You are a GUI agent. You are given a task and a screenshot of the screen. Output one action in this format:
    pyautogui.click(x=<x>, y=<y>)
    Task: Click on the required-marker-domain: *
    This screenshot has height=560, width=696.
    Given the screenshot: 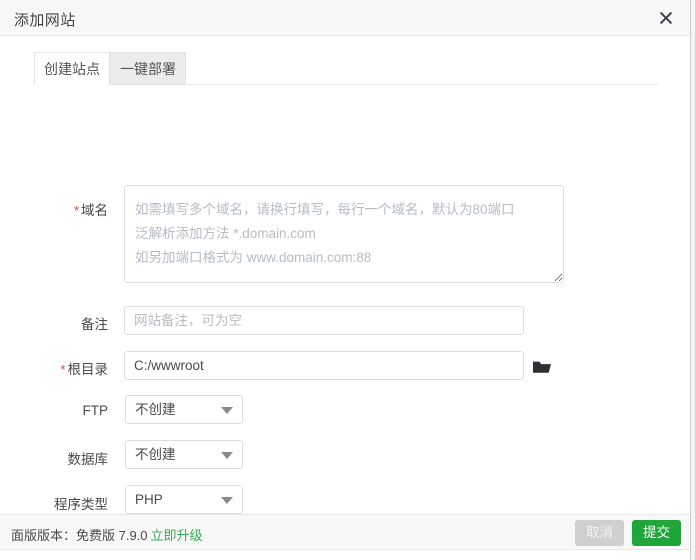 What is the action you would take?
    pyautogui.click(x=76, y=210)
    